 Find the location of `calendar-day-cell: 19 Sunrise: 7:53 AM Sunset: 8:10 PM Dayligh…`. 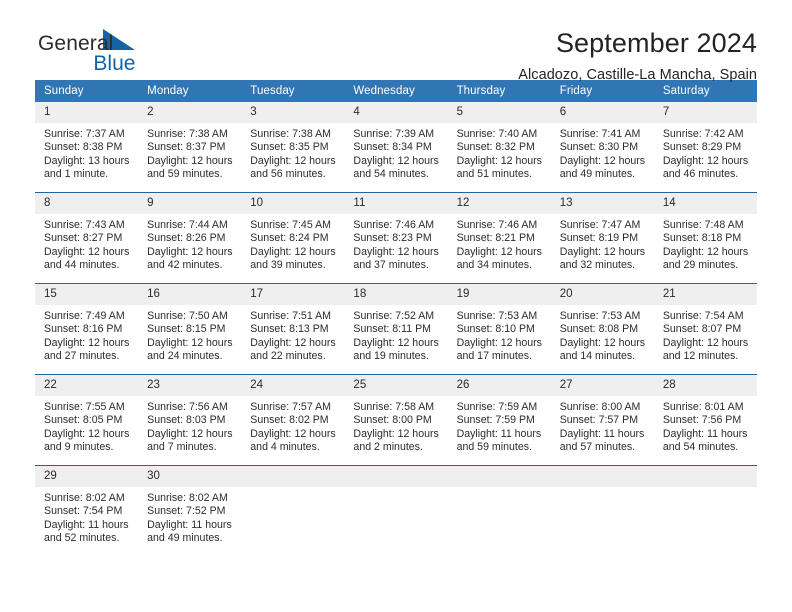

calendar-day-cell: 19 Sunrise: 7:53 AM Sunset: 8:10 PM Dayligh… is located at coordinates (499, 329).